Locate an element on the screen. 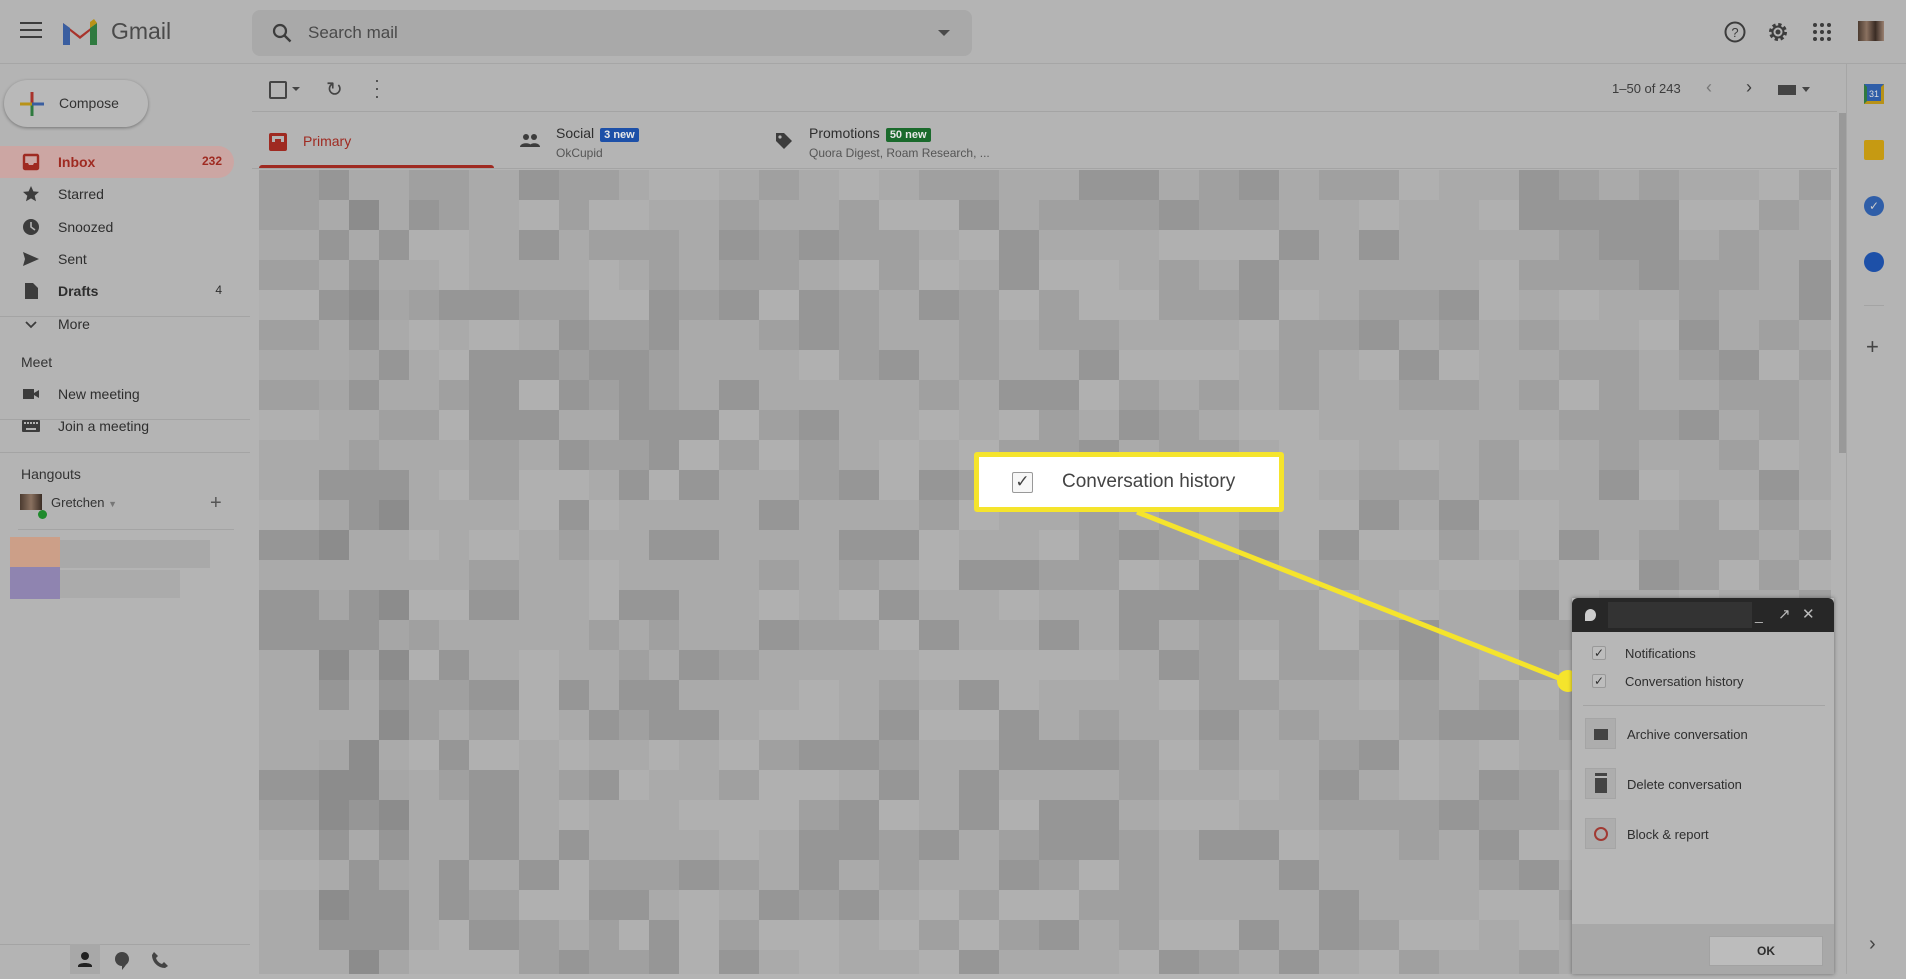 This screenshot has height=979, width=1906. hangouts-user-button: Gretchen ▼ is located at coordinates (84, 502).